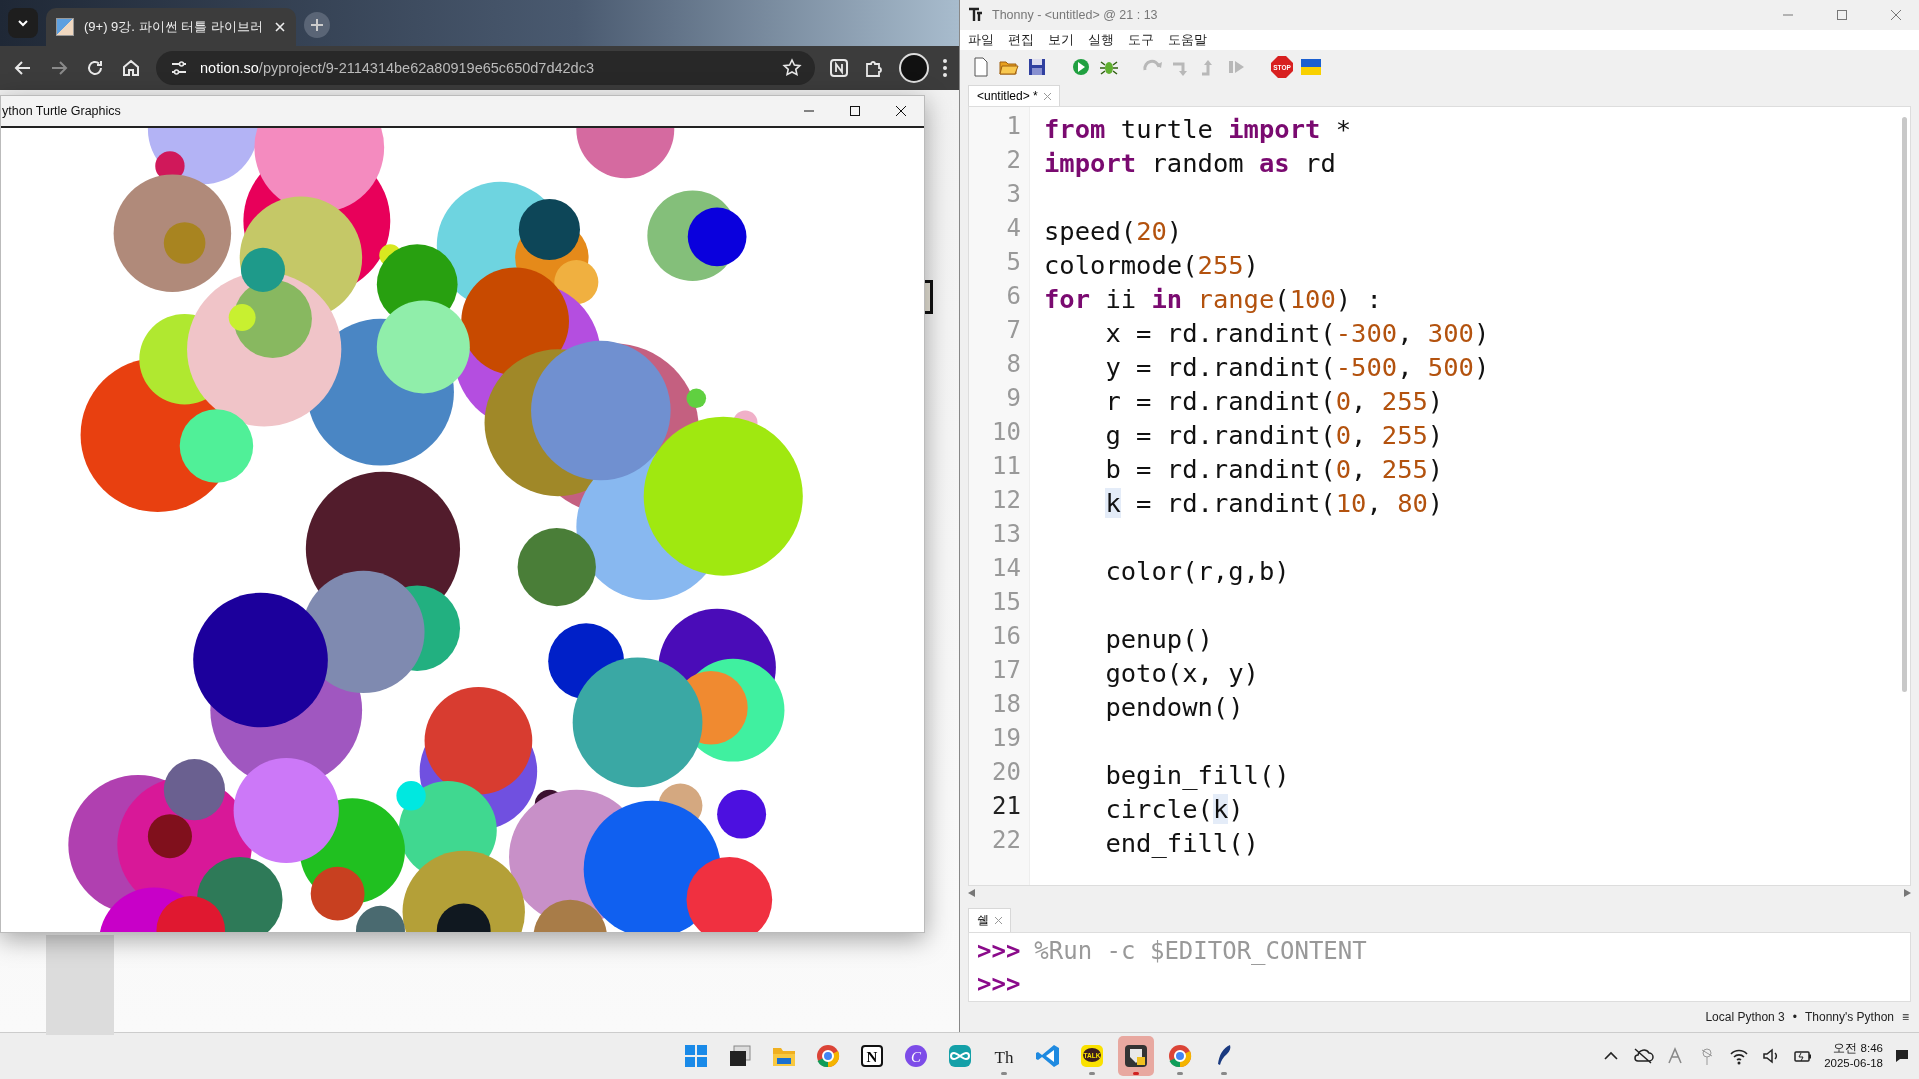 This screenshot has width=1919, height=1079. What do you see at coordinates (1061, 40) in the screenshot?
I see `menu-item: 보기` at bounding box center [1061, 40].